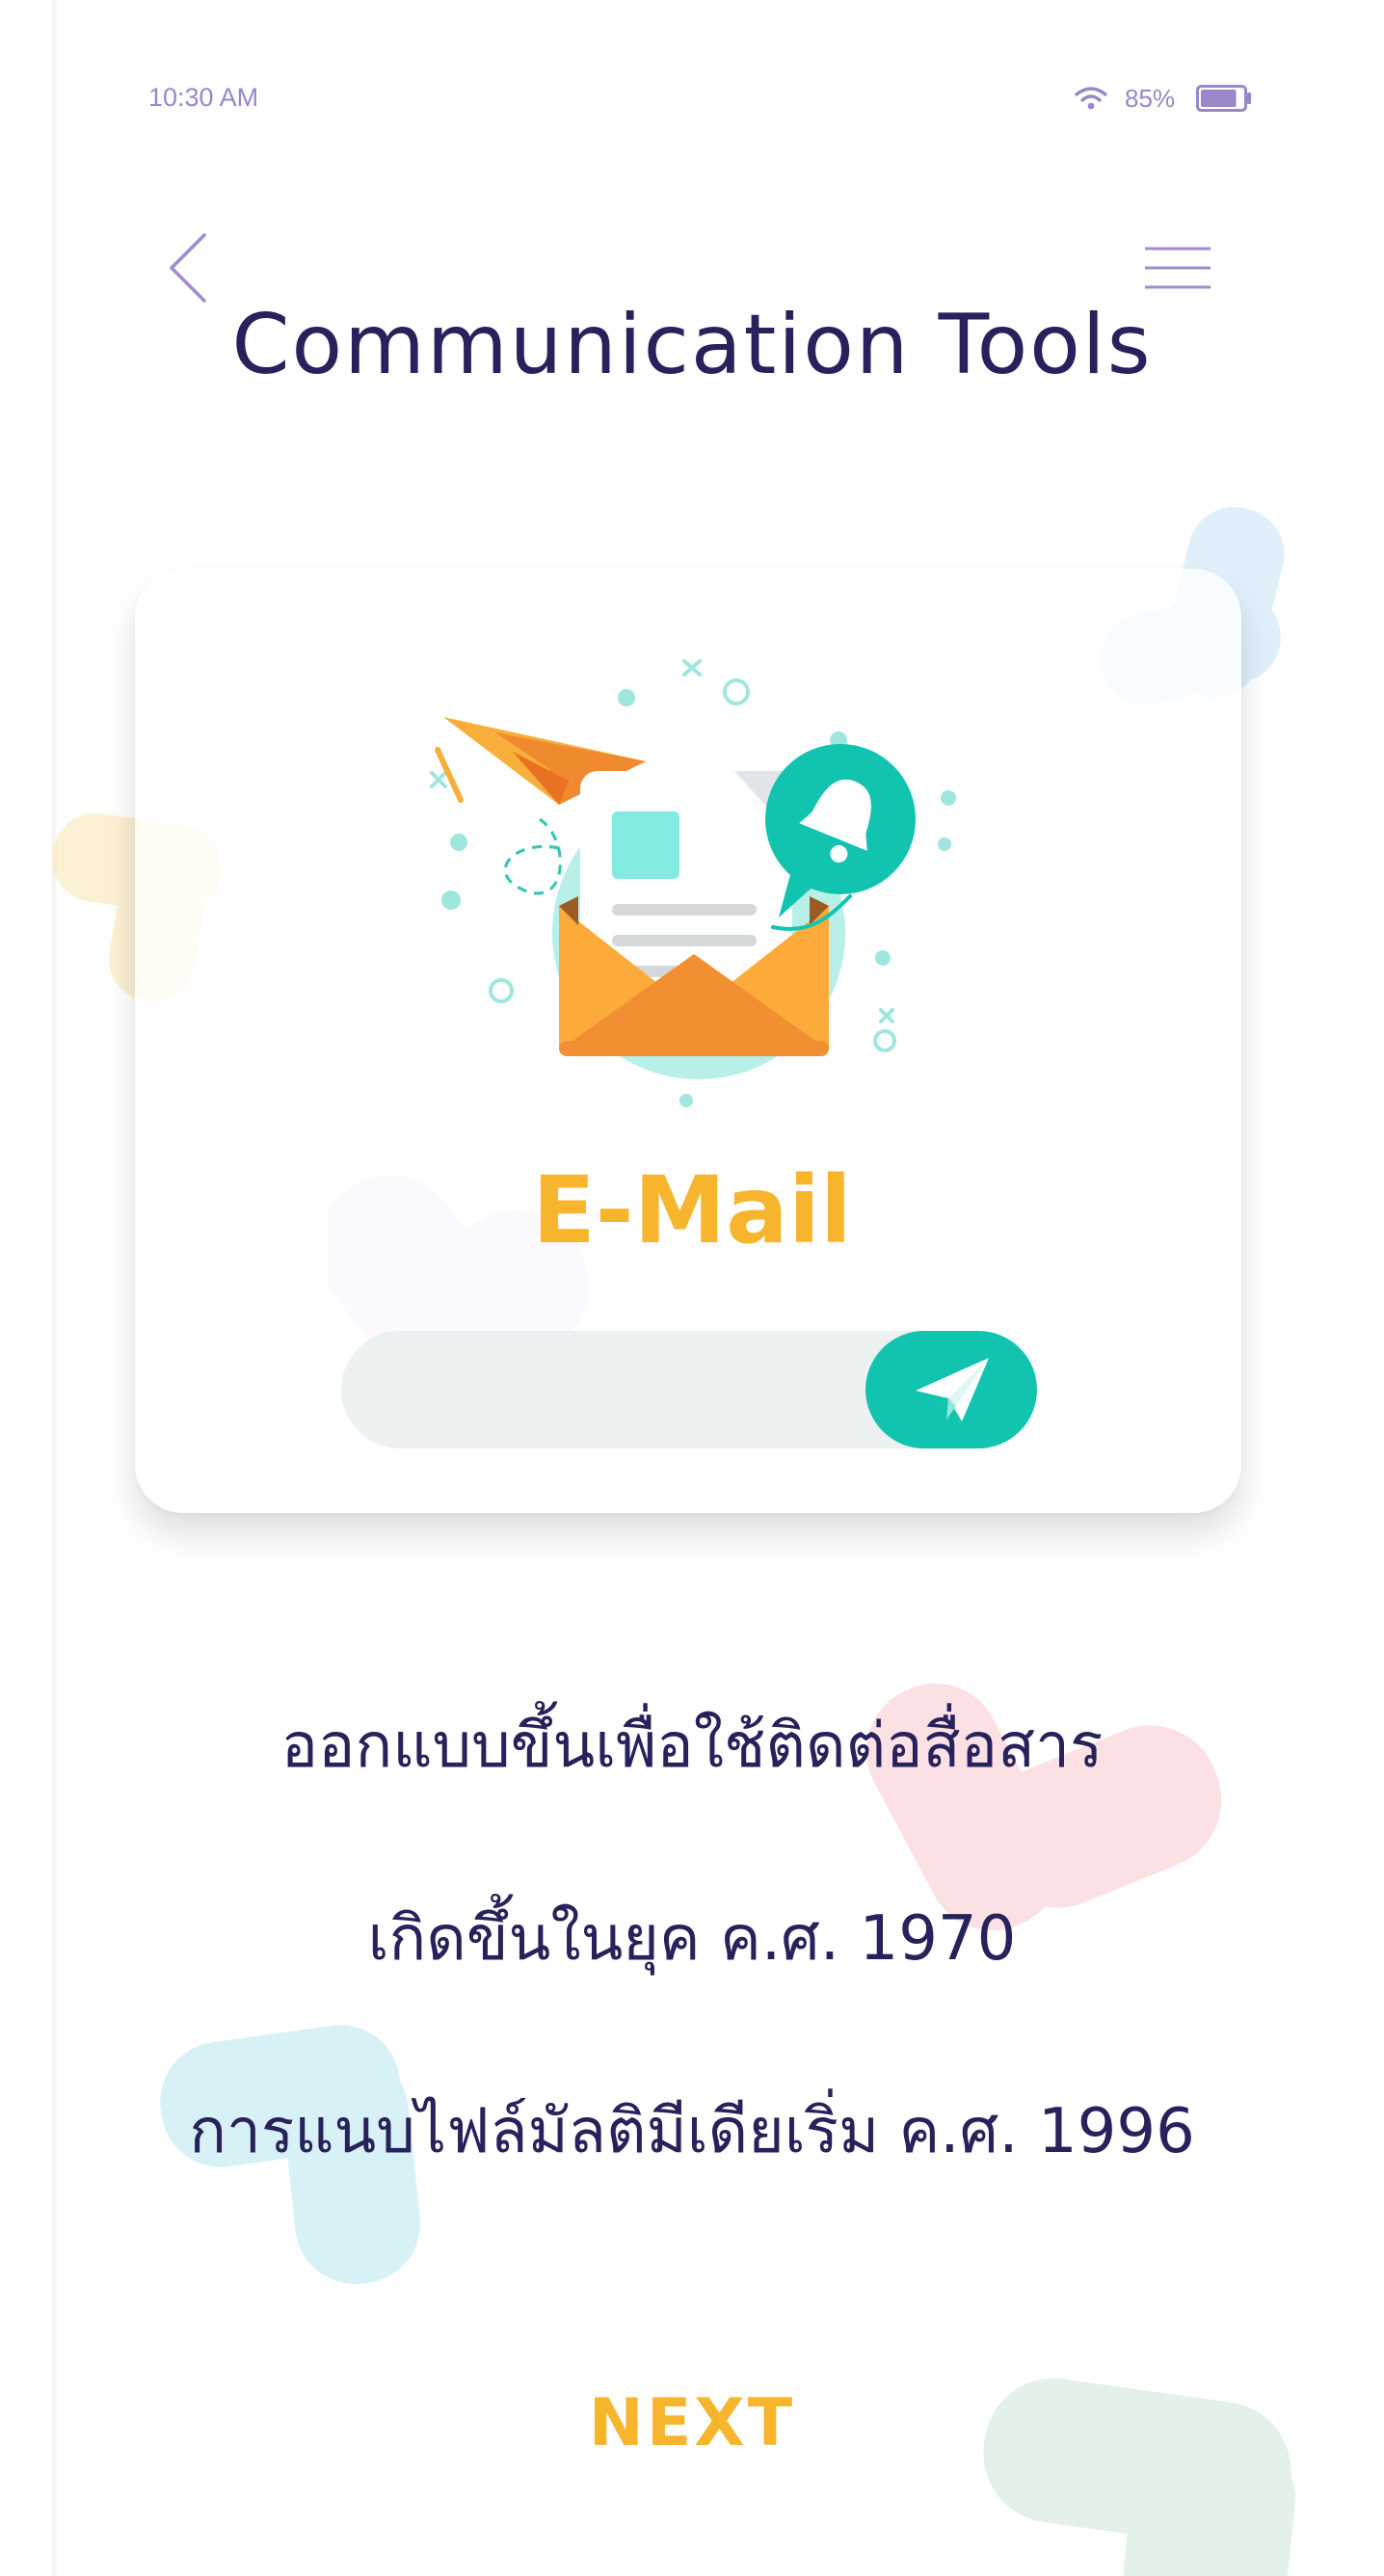 This screenshot has width=1384, height=2576. Describe the element at coordinates (693, 883) in the screenshot. I see `email-envelope-illustration` at that location.